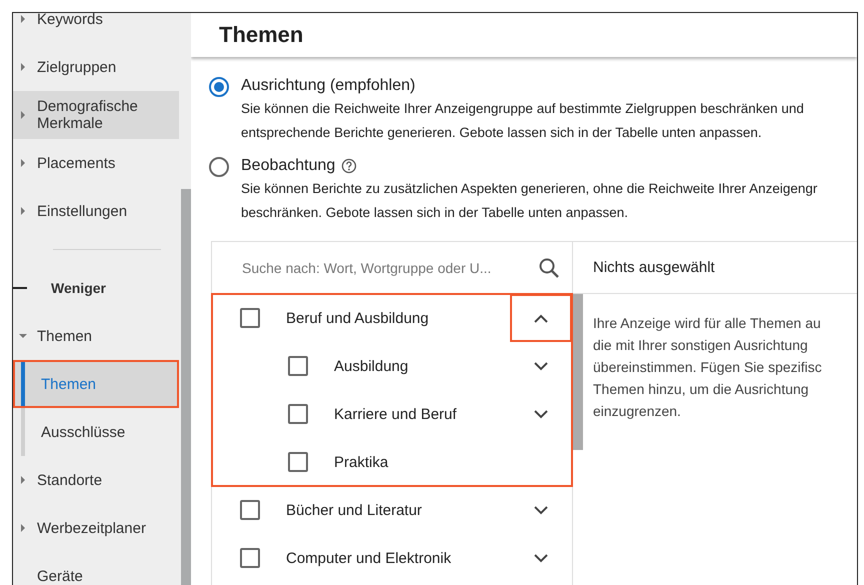 The height and width of the screenshot is (585, 864). What do you see at coordinates (362, 462) in the screenshot?
I see `subcategory-label: Praktika` at bounding box center [362, 462].